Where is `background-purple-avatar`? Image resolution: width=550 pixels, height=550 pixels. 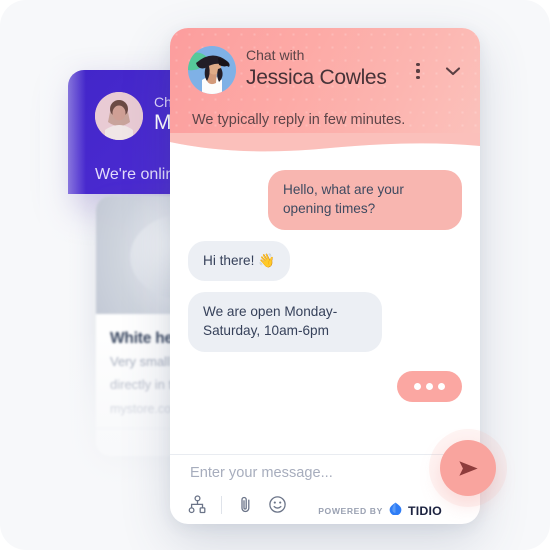
background-purple-avatar is located at coordinates (119, 116).